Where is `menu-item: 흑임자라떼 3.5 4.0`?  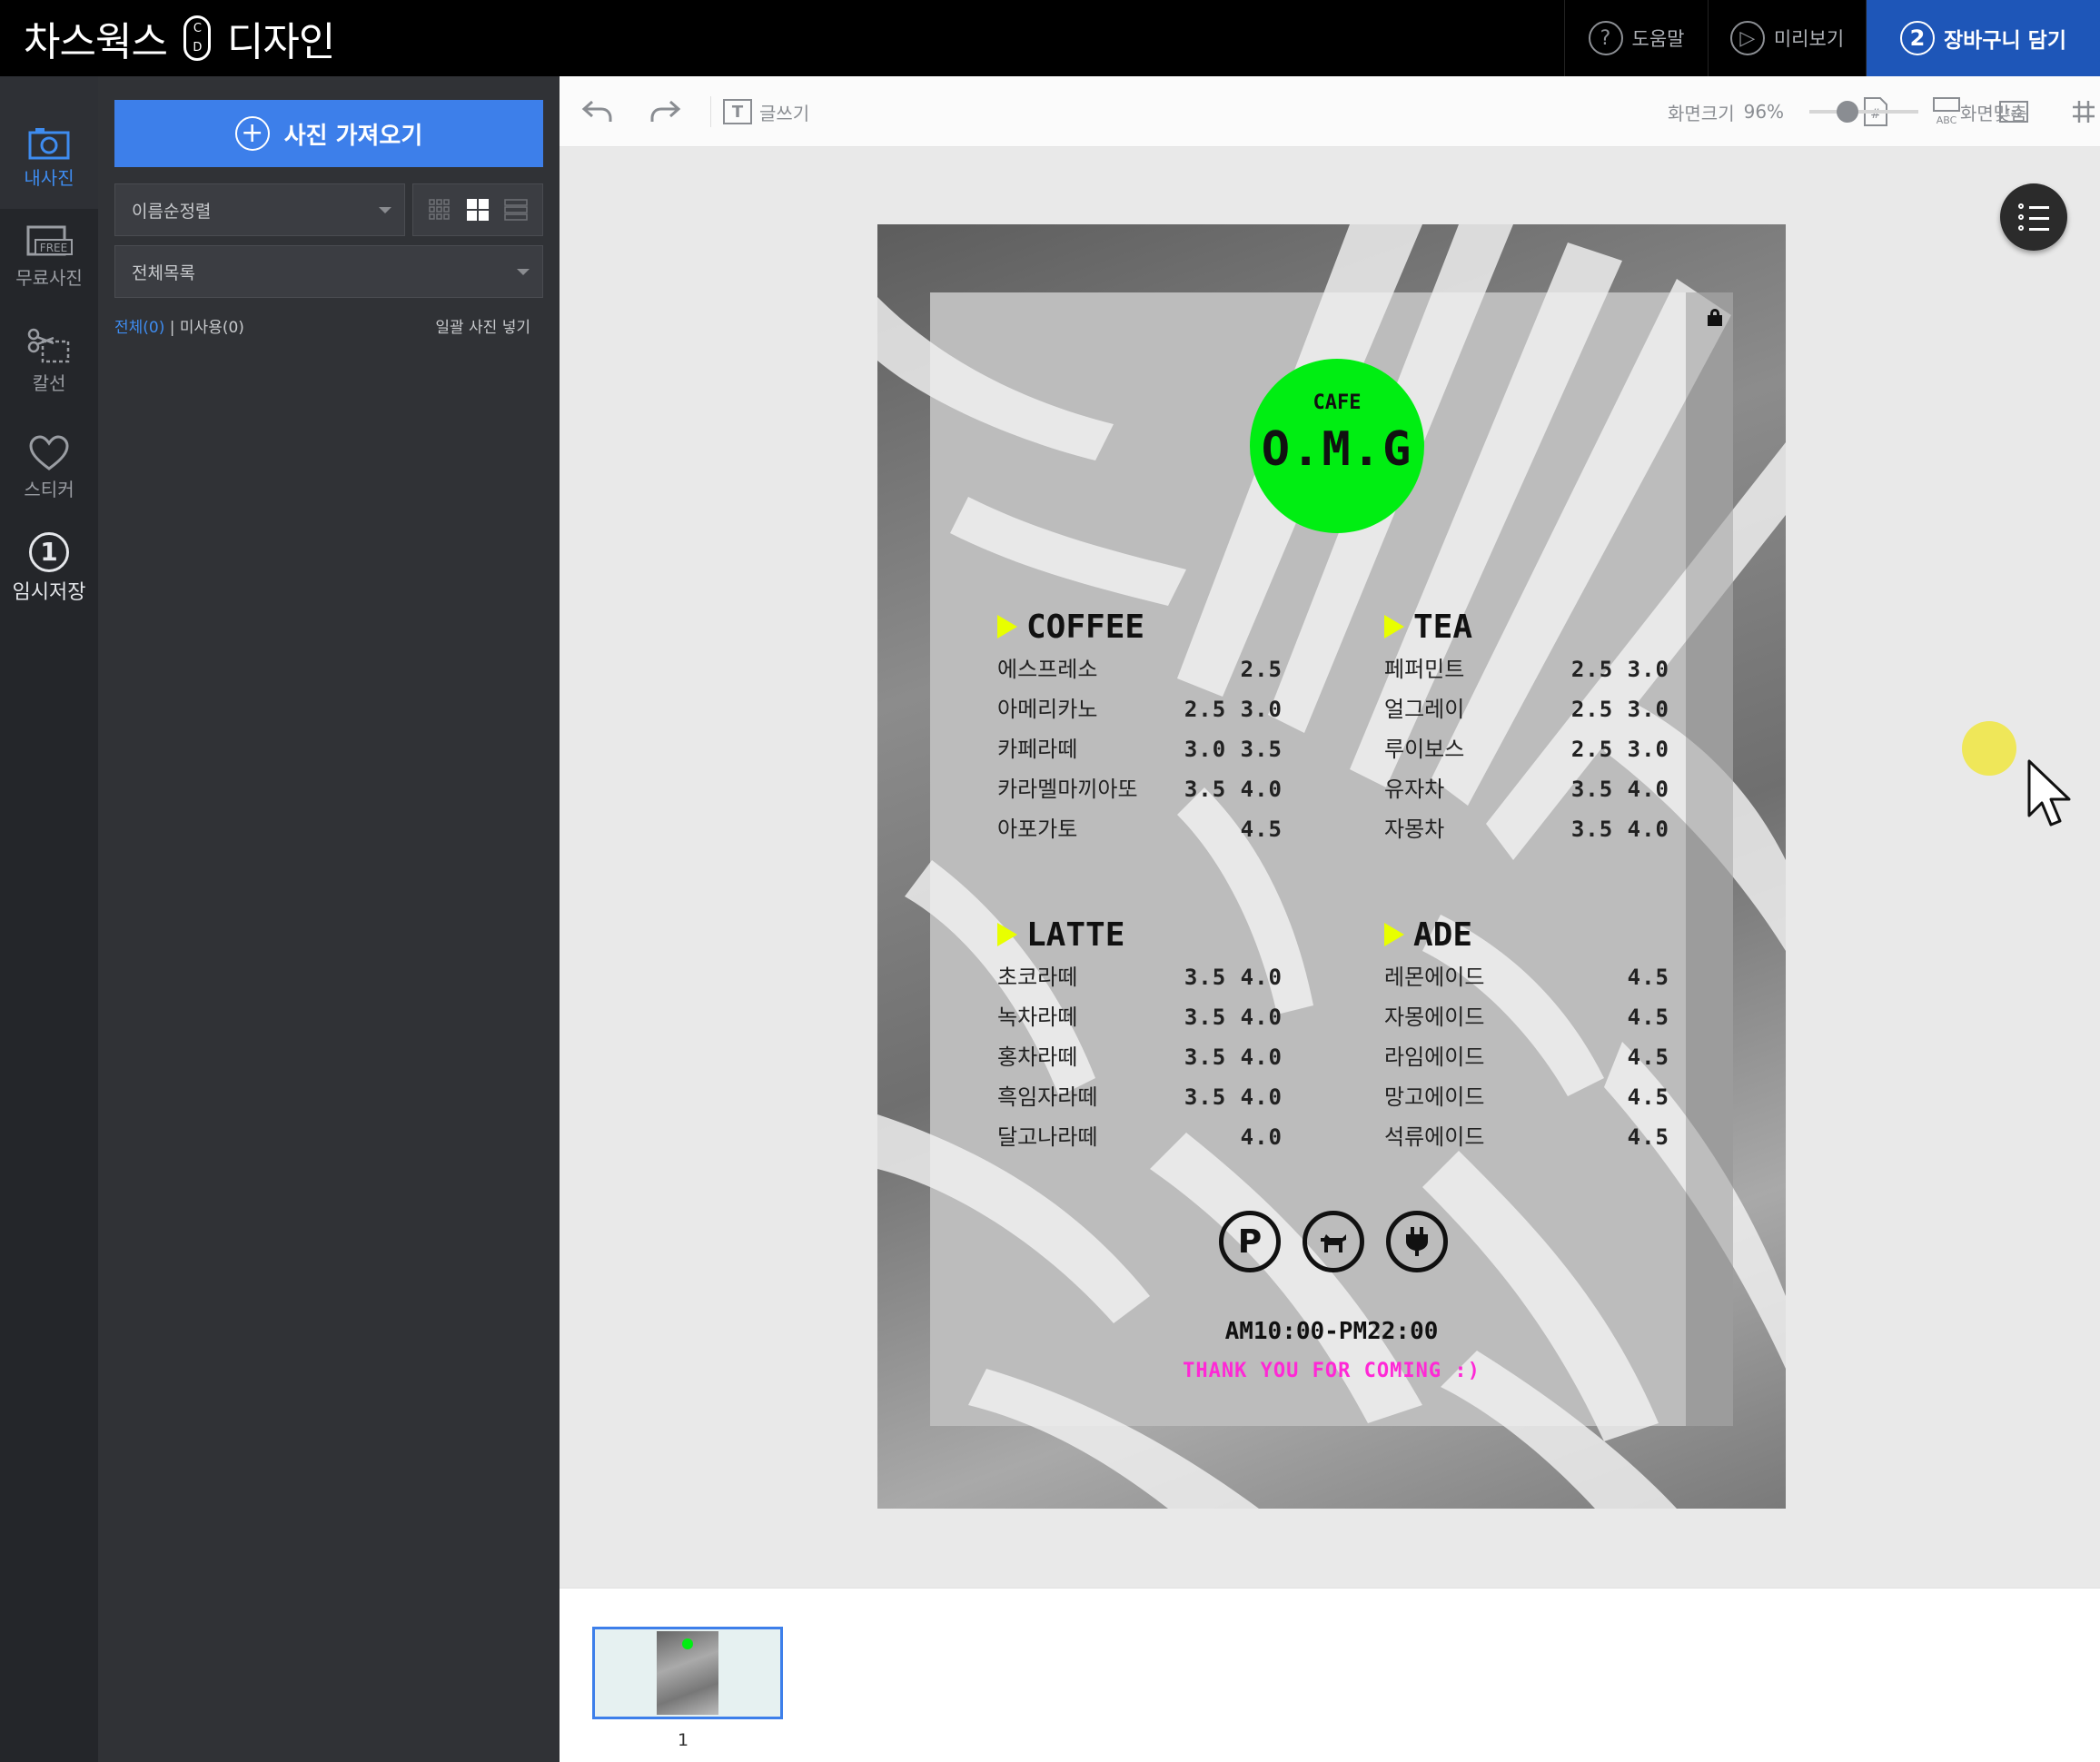
menu-item: 흑임자라떼 3.5 4.0 is located at coordinates (1140, 1097).